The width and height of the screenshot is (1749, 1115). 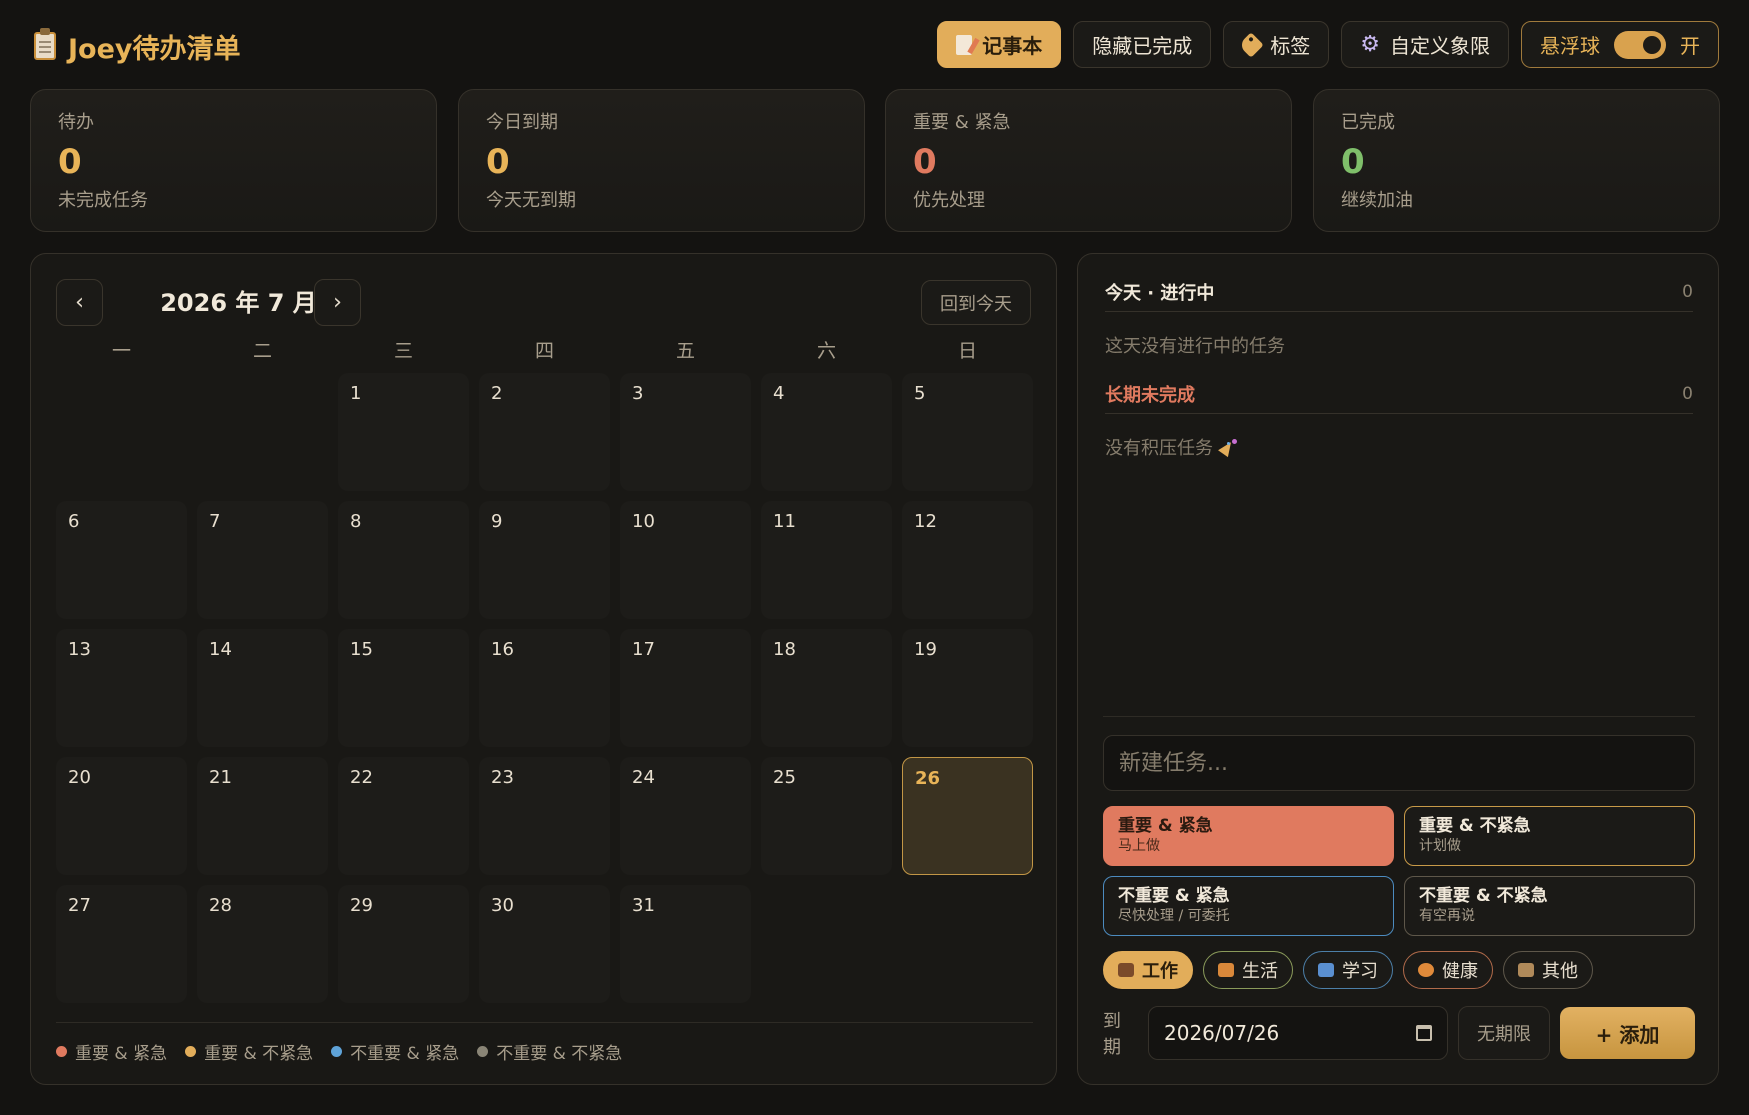 I want to click on custom-quadrant-button: ⚙ 自定义象限, so click(x=1425, y=44).